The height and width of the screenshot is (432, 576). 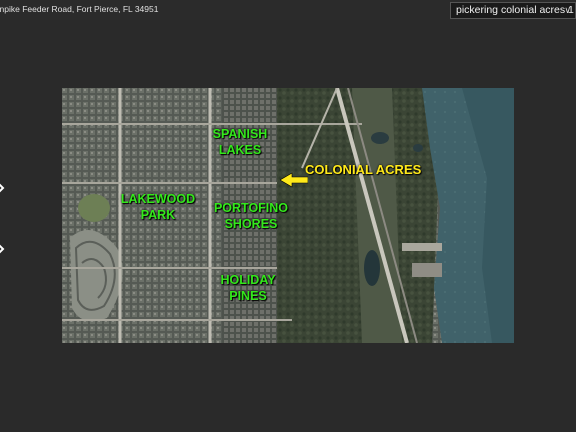 I want to click on photo-select-dropdown: pickering colonial acres 1 ∨, so click(x=513, y=10).